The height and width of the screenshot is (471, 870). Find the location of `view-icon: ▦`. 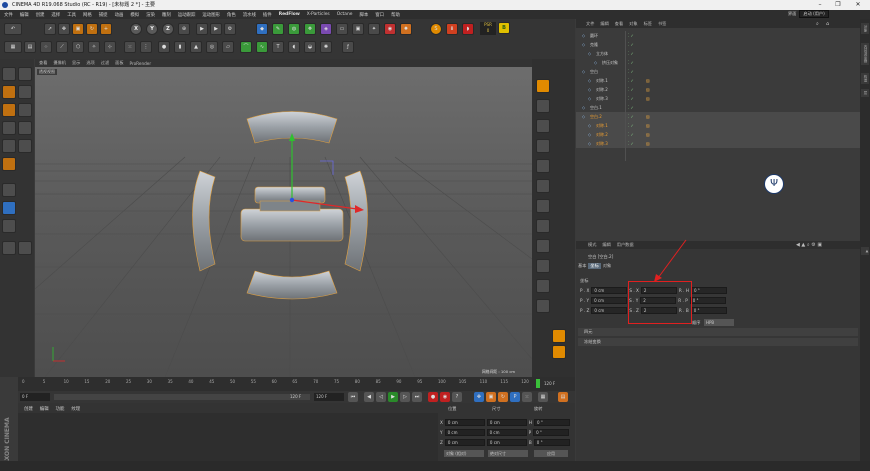

view-icon: ▦ is located at coordinates (13, 47).